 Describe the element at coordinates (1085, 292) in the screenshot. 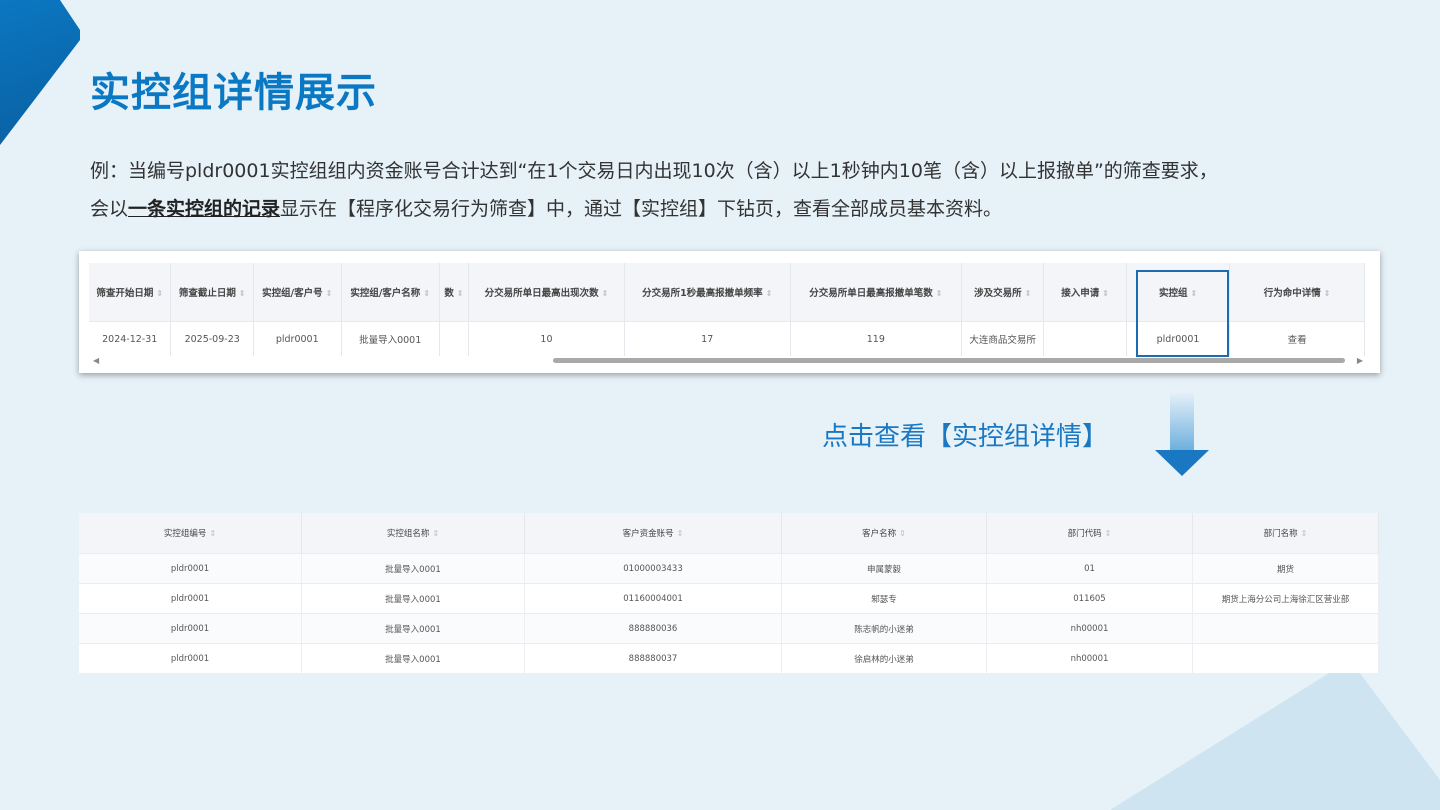

I see `col-header: 接入申请 ⇕` at that location.